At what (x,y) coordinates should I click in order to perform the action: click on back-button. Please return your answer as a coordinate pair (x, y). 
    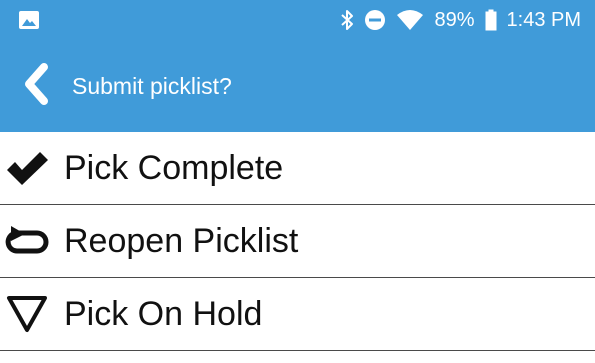
    Looking at the image, I should click on (36, 86).